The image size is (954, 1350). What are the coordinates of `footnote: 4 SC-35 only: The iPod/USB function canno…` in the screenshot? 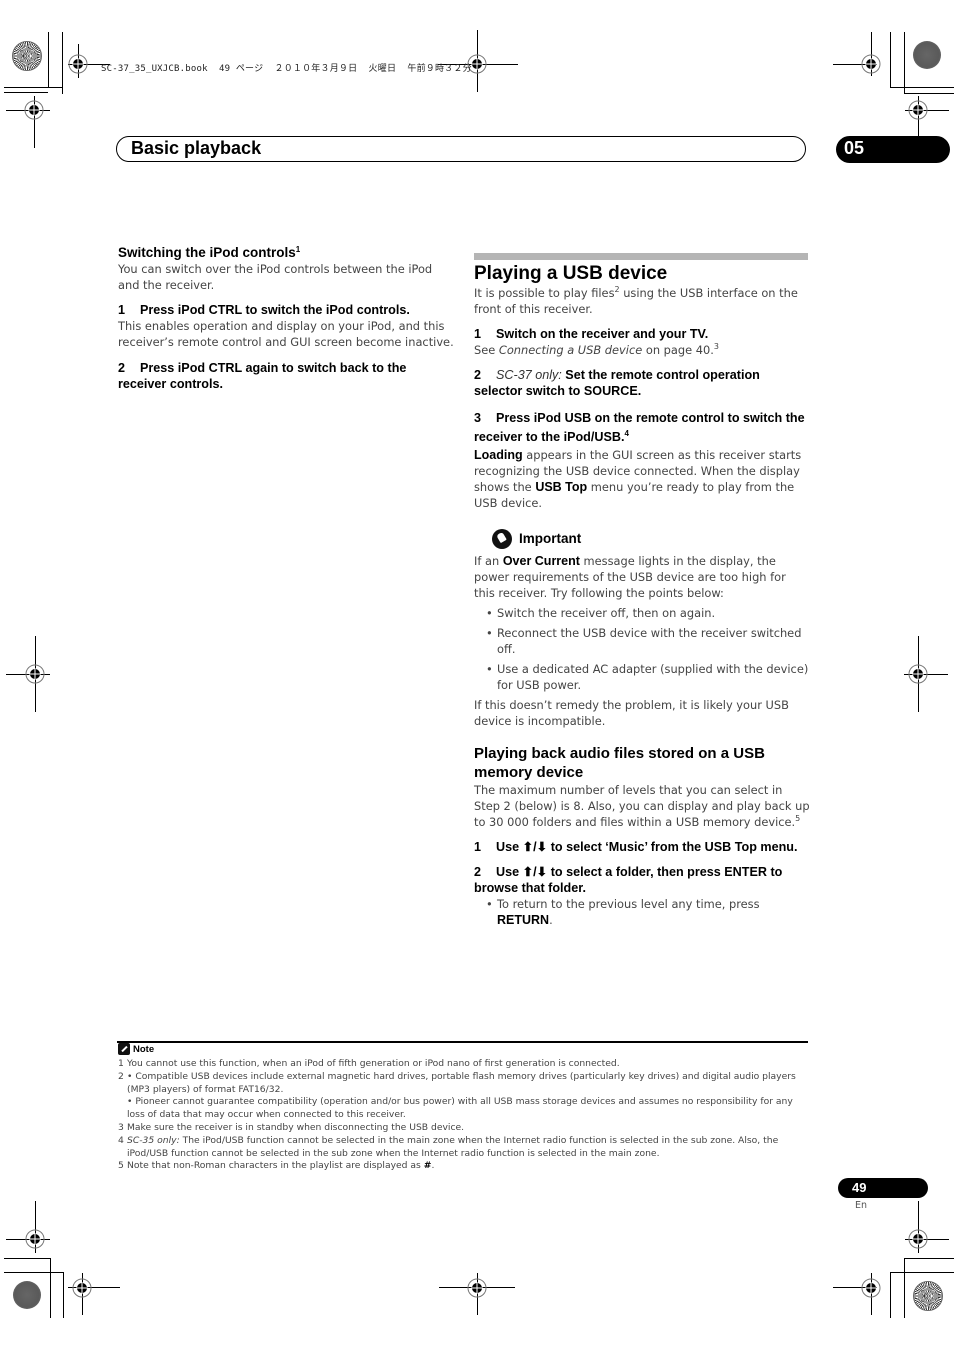 It's located at (448, 1146).